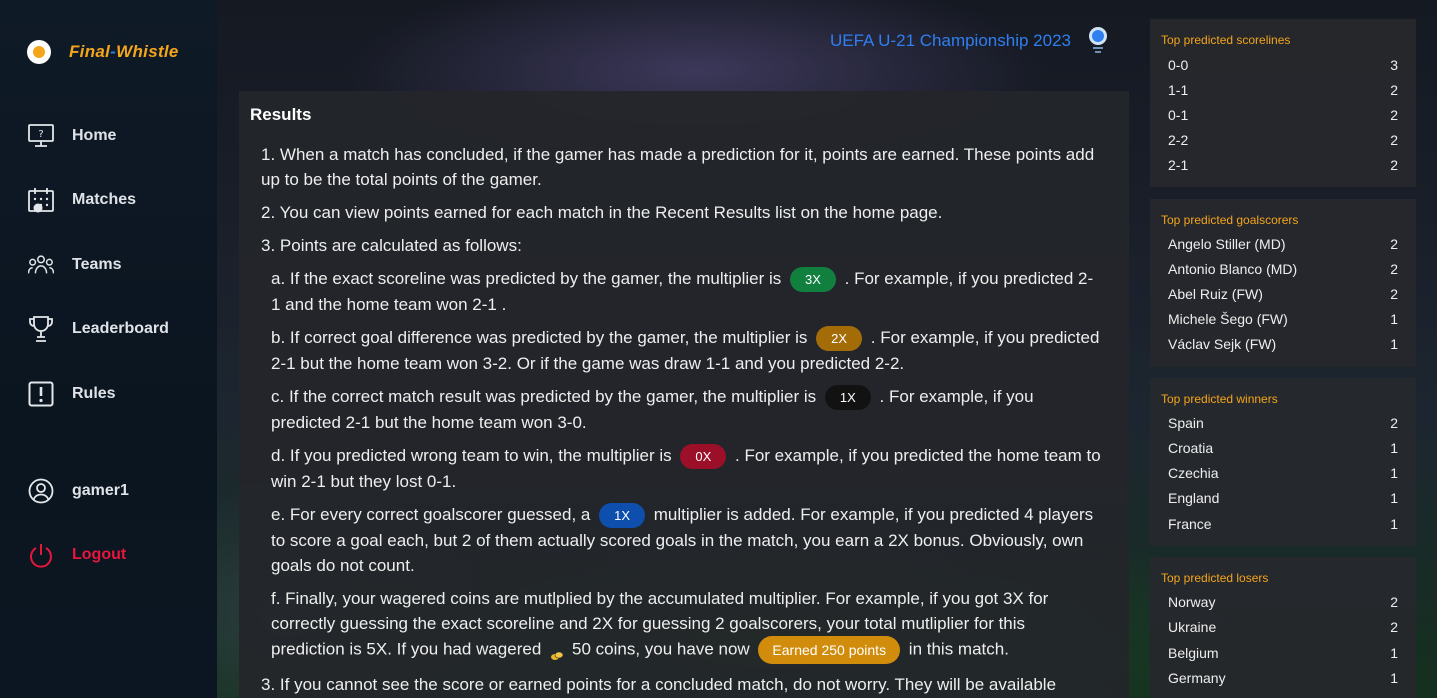 This screenshot has width=1437, height=698. What do you see at coordinates (1283, 524) in the screenshot?
I see `list-item: France 1` at bounding box center [1283, 524].